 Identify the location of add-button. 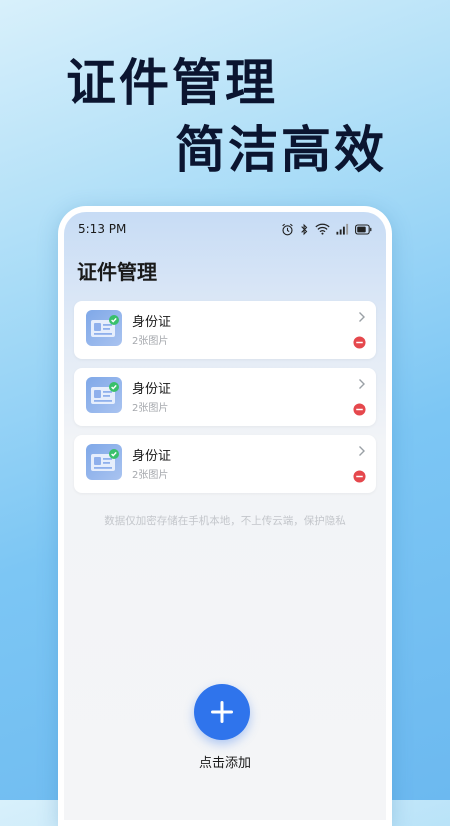
(222, 712).